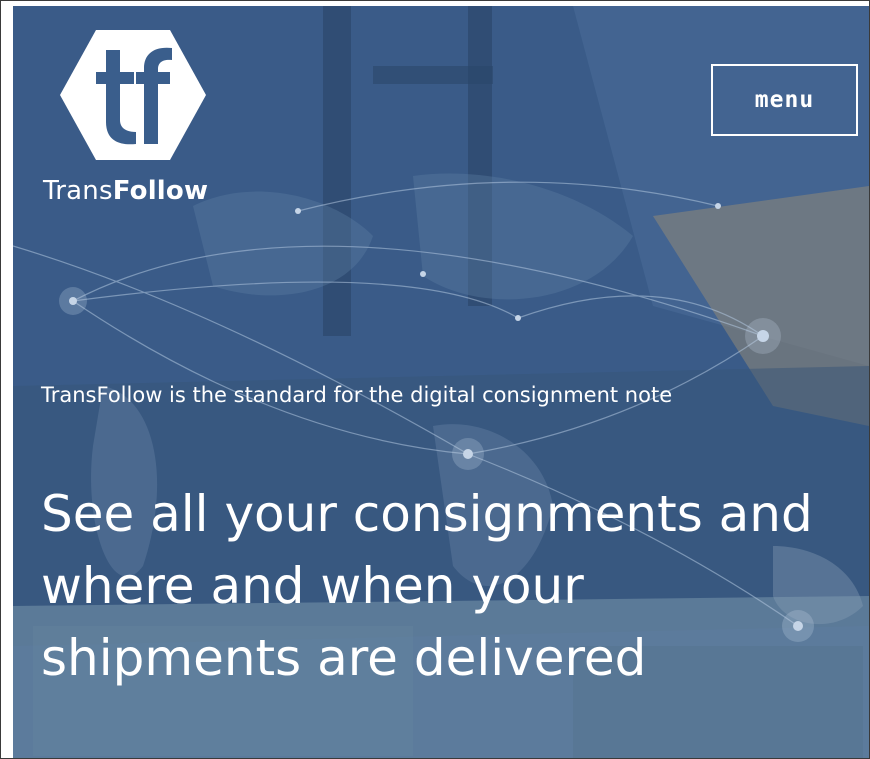 The height and width of the screenshot is (759, 870). I want to click on menu-button: menu, so click(784, 100).